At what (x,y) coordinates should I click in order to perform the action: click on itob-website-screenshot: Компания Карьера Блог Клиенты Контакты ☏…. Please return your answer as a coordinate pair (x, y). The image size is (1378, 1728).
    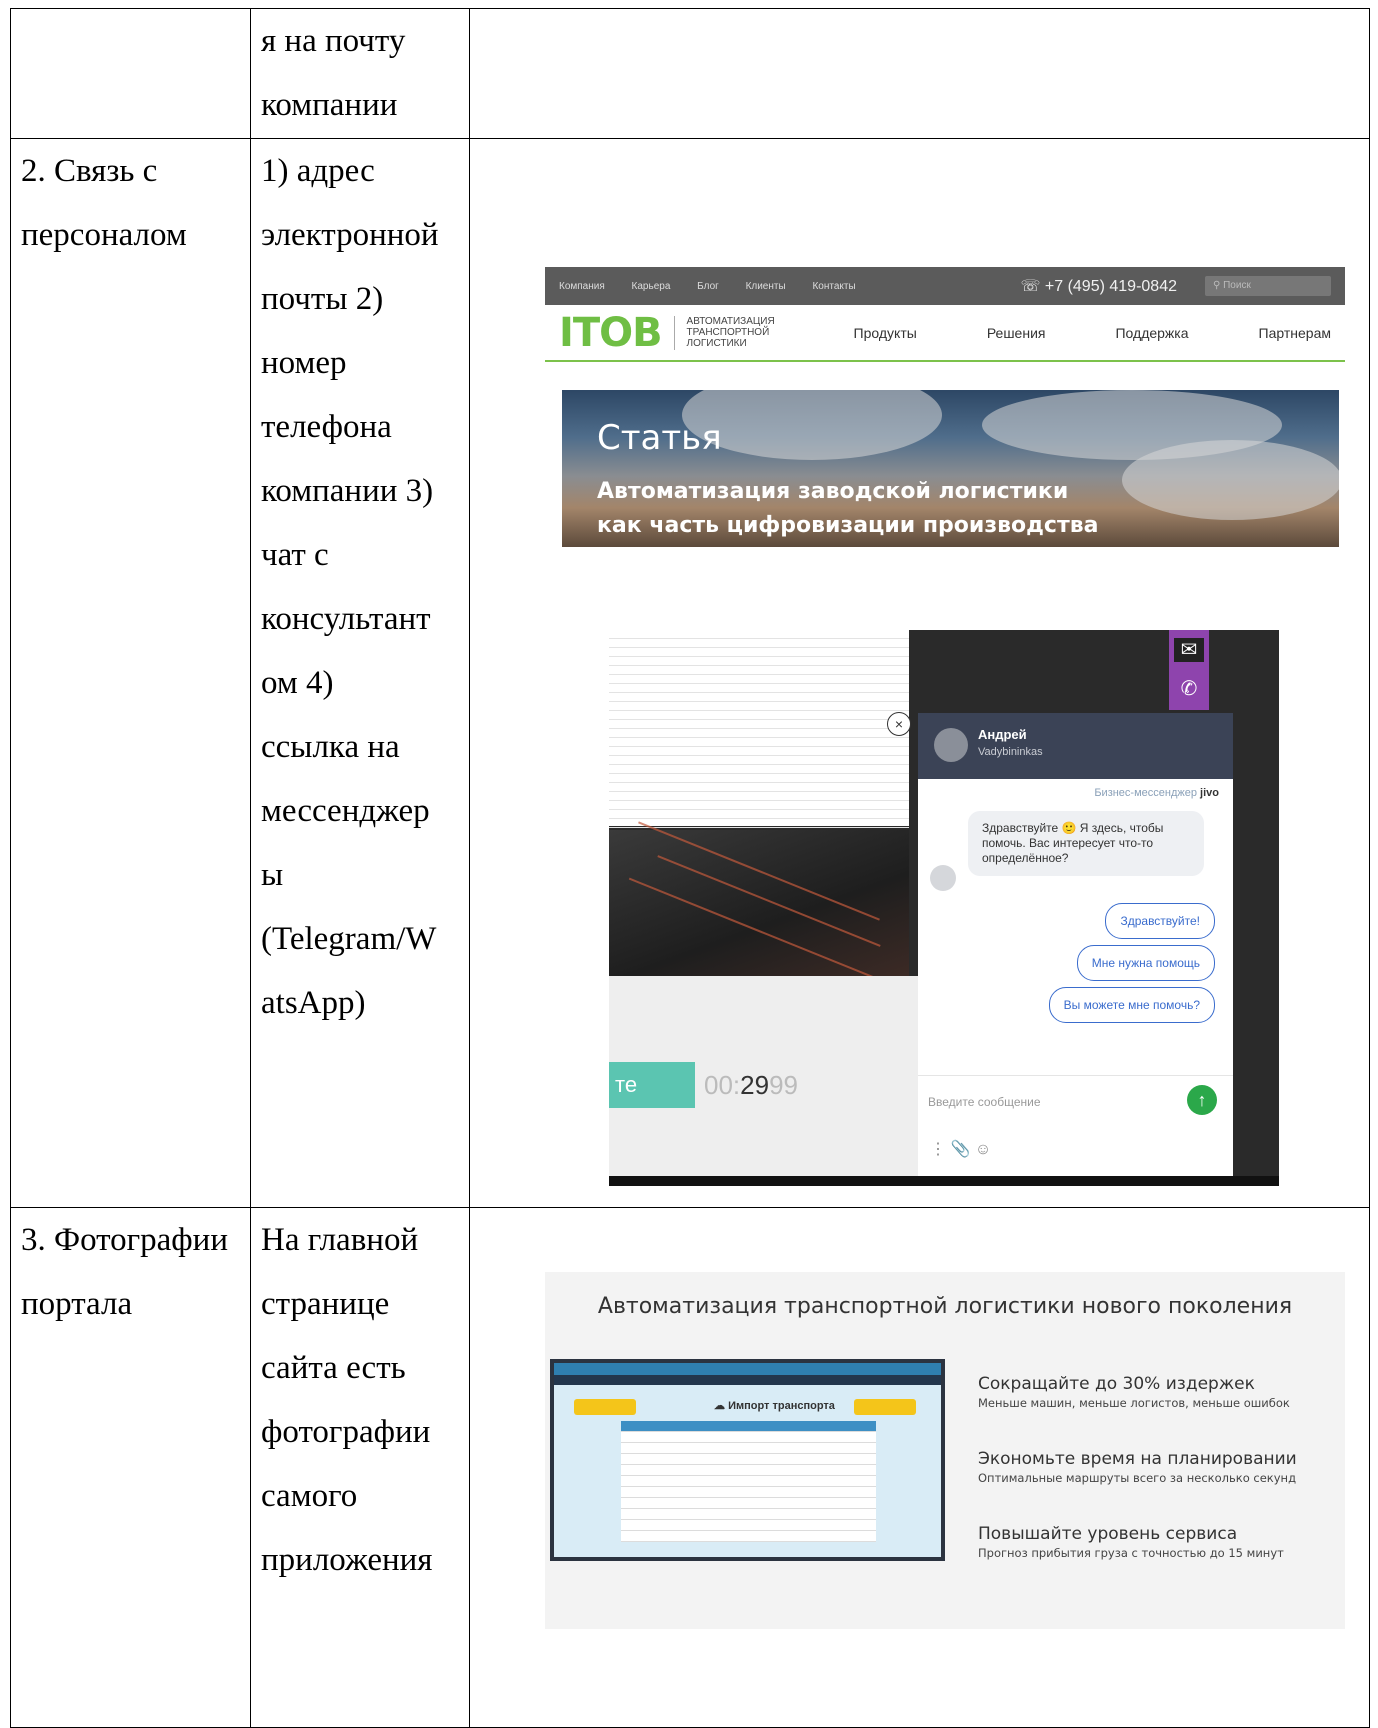
    Looking at the image, I should click on (945, 407).